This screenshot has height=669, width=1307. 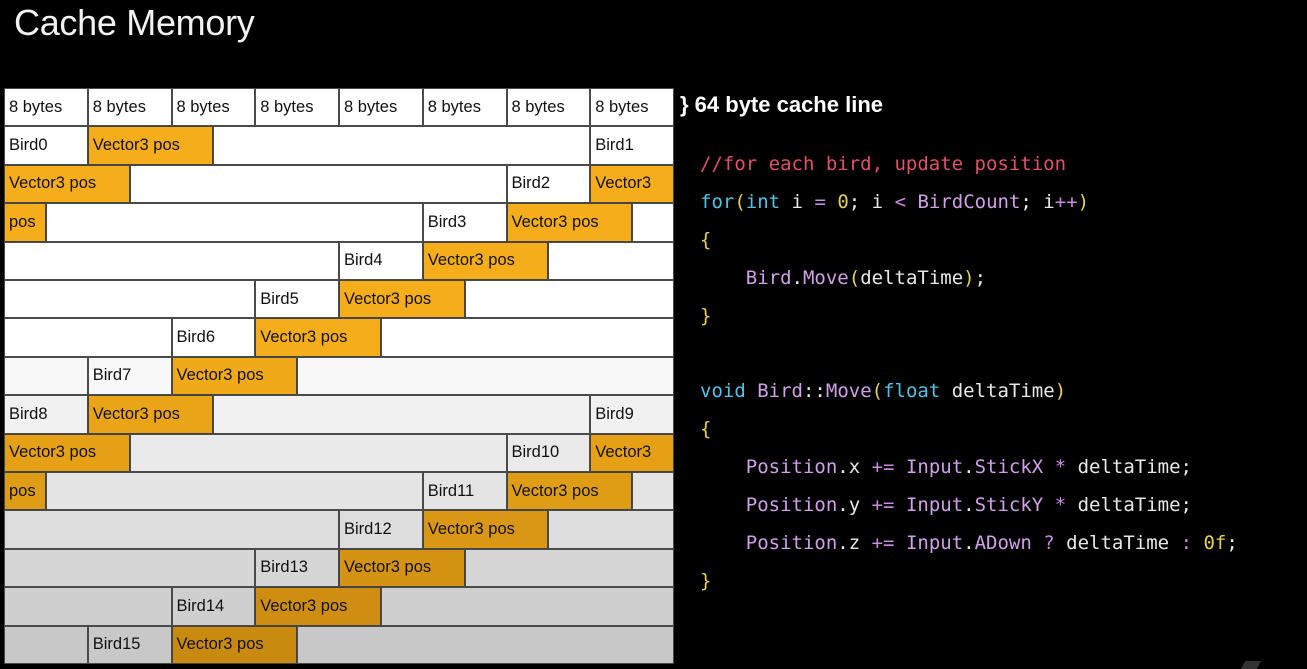 I want to click on bird-cell: Bird13, so click(x=297, y=568).